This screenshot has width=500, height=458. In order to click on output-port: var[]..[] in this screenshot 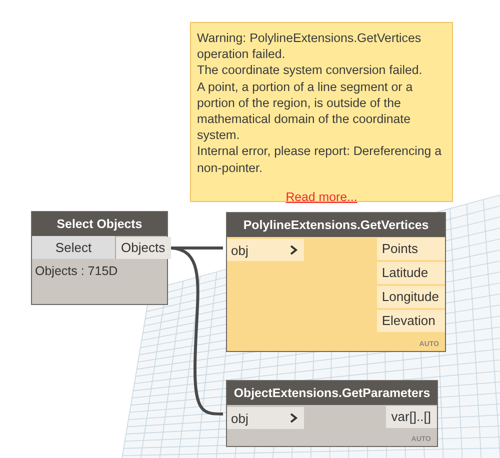, I will do `click(411, 417)`.